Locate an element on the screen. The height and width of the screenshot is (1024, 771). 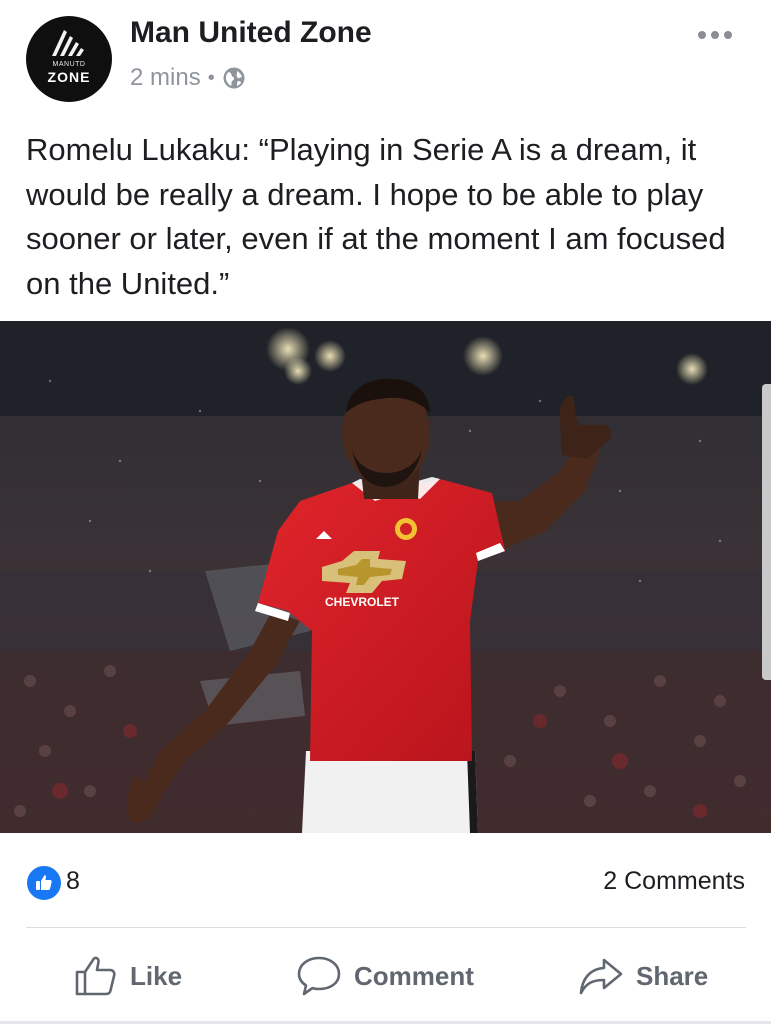
avatar-small-text: MANUTD is located at coordinates (69, 64).